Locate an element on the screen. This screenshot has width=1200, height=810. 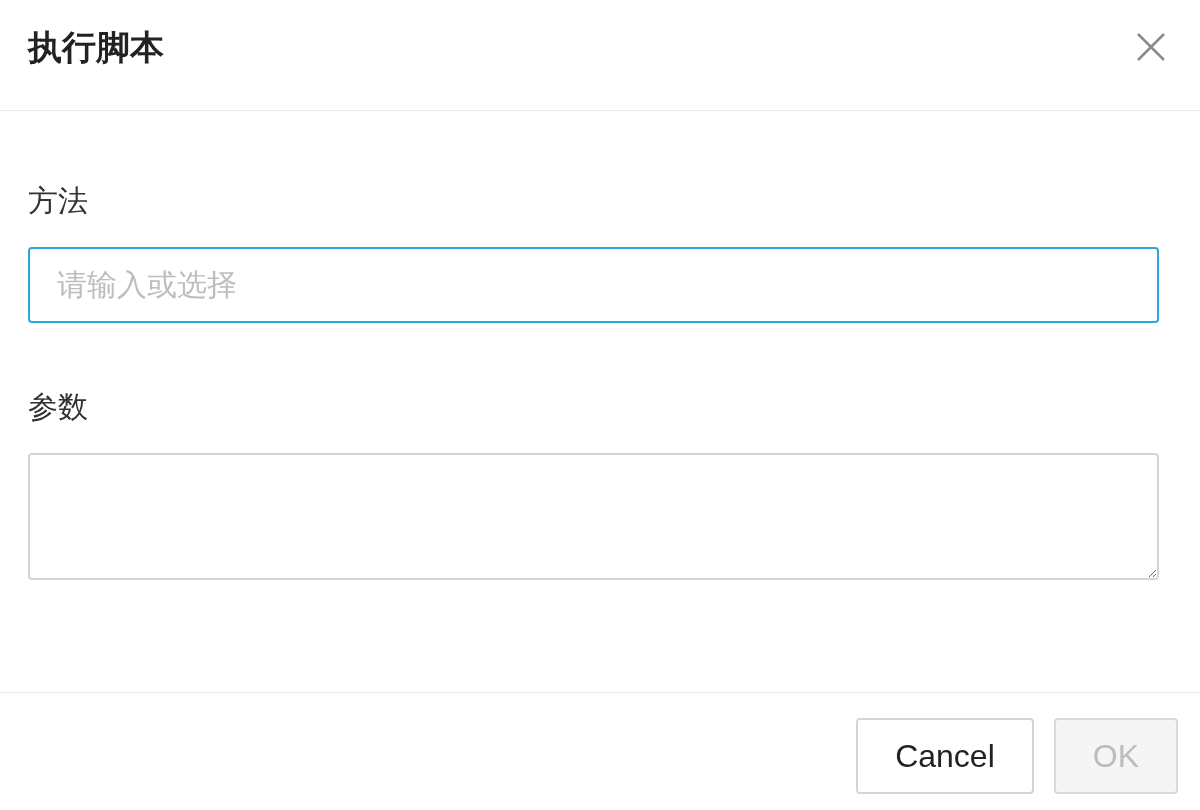
close-icon is located at coordinates (1151, 47).